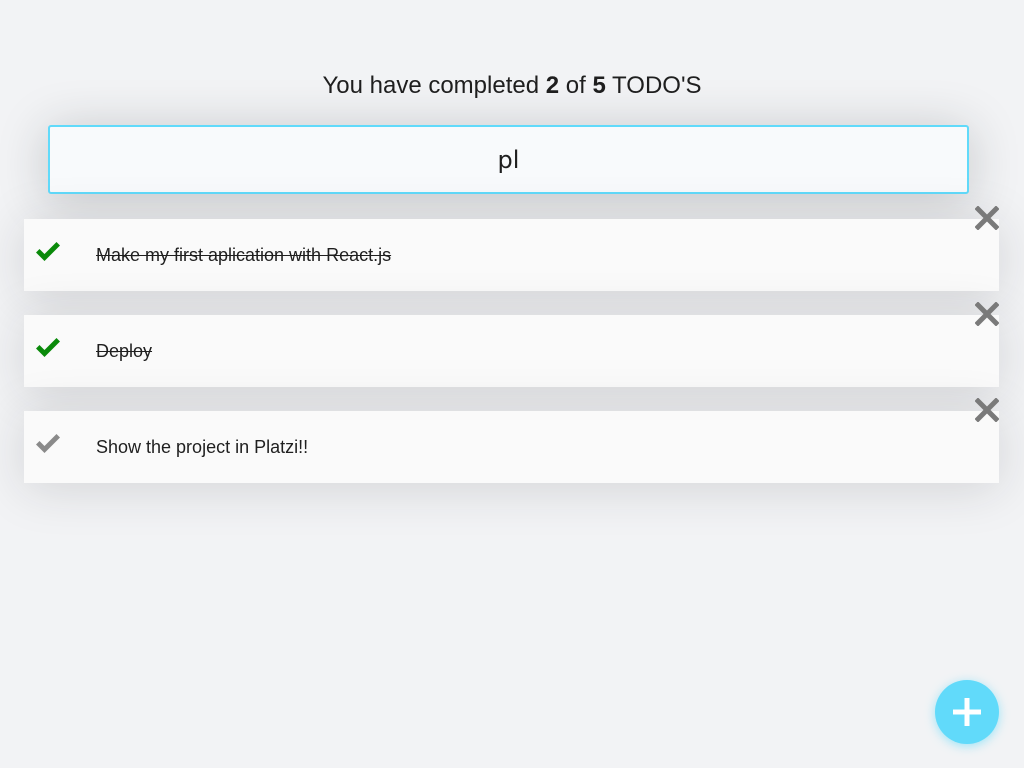 Image resolution: width=1024 pixels, height=768 pixels. I want to click on total-count: 5, so click(599, 85).